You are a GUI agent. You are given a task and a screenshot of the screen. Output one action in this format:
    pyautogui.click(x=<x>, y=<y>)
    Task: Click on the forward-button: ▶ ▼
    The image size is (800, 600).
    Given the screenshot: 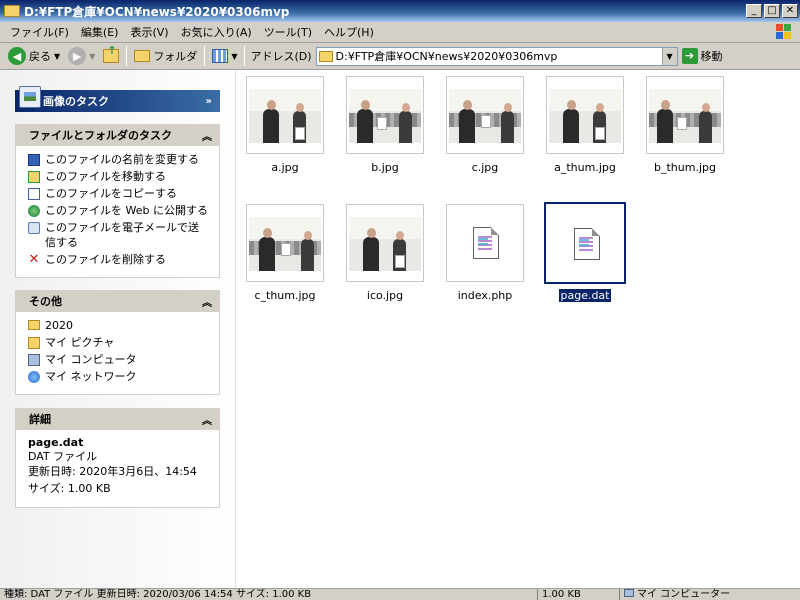 What is the action you would take?
    pyautogui.click(x=81, y=56)
    